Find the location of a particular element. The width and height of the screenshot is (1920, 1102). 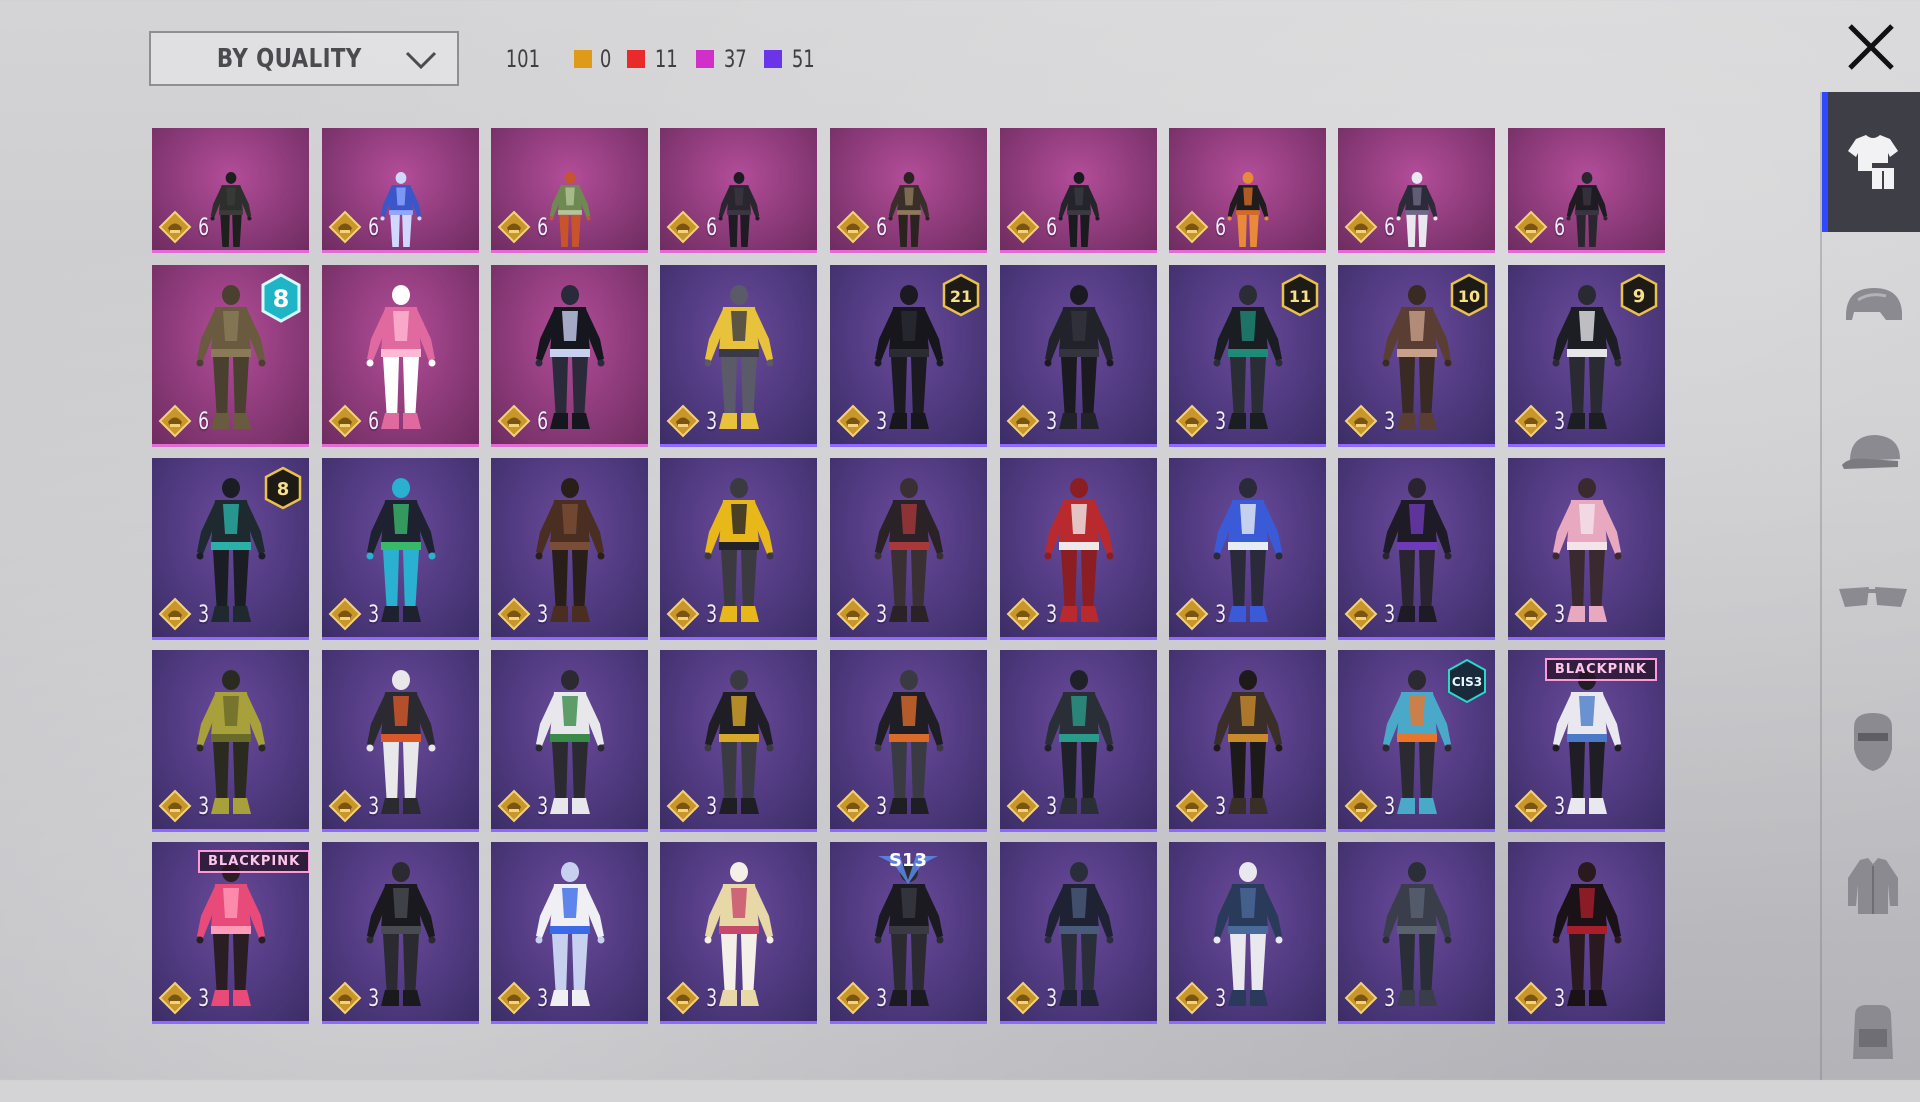

outfit-card: 21 3 is located at coordinates (908, 356).